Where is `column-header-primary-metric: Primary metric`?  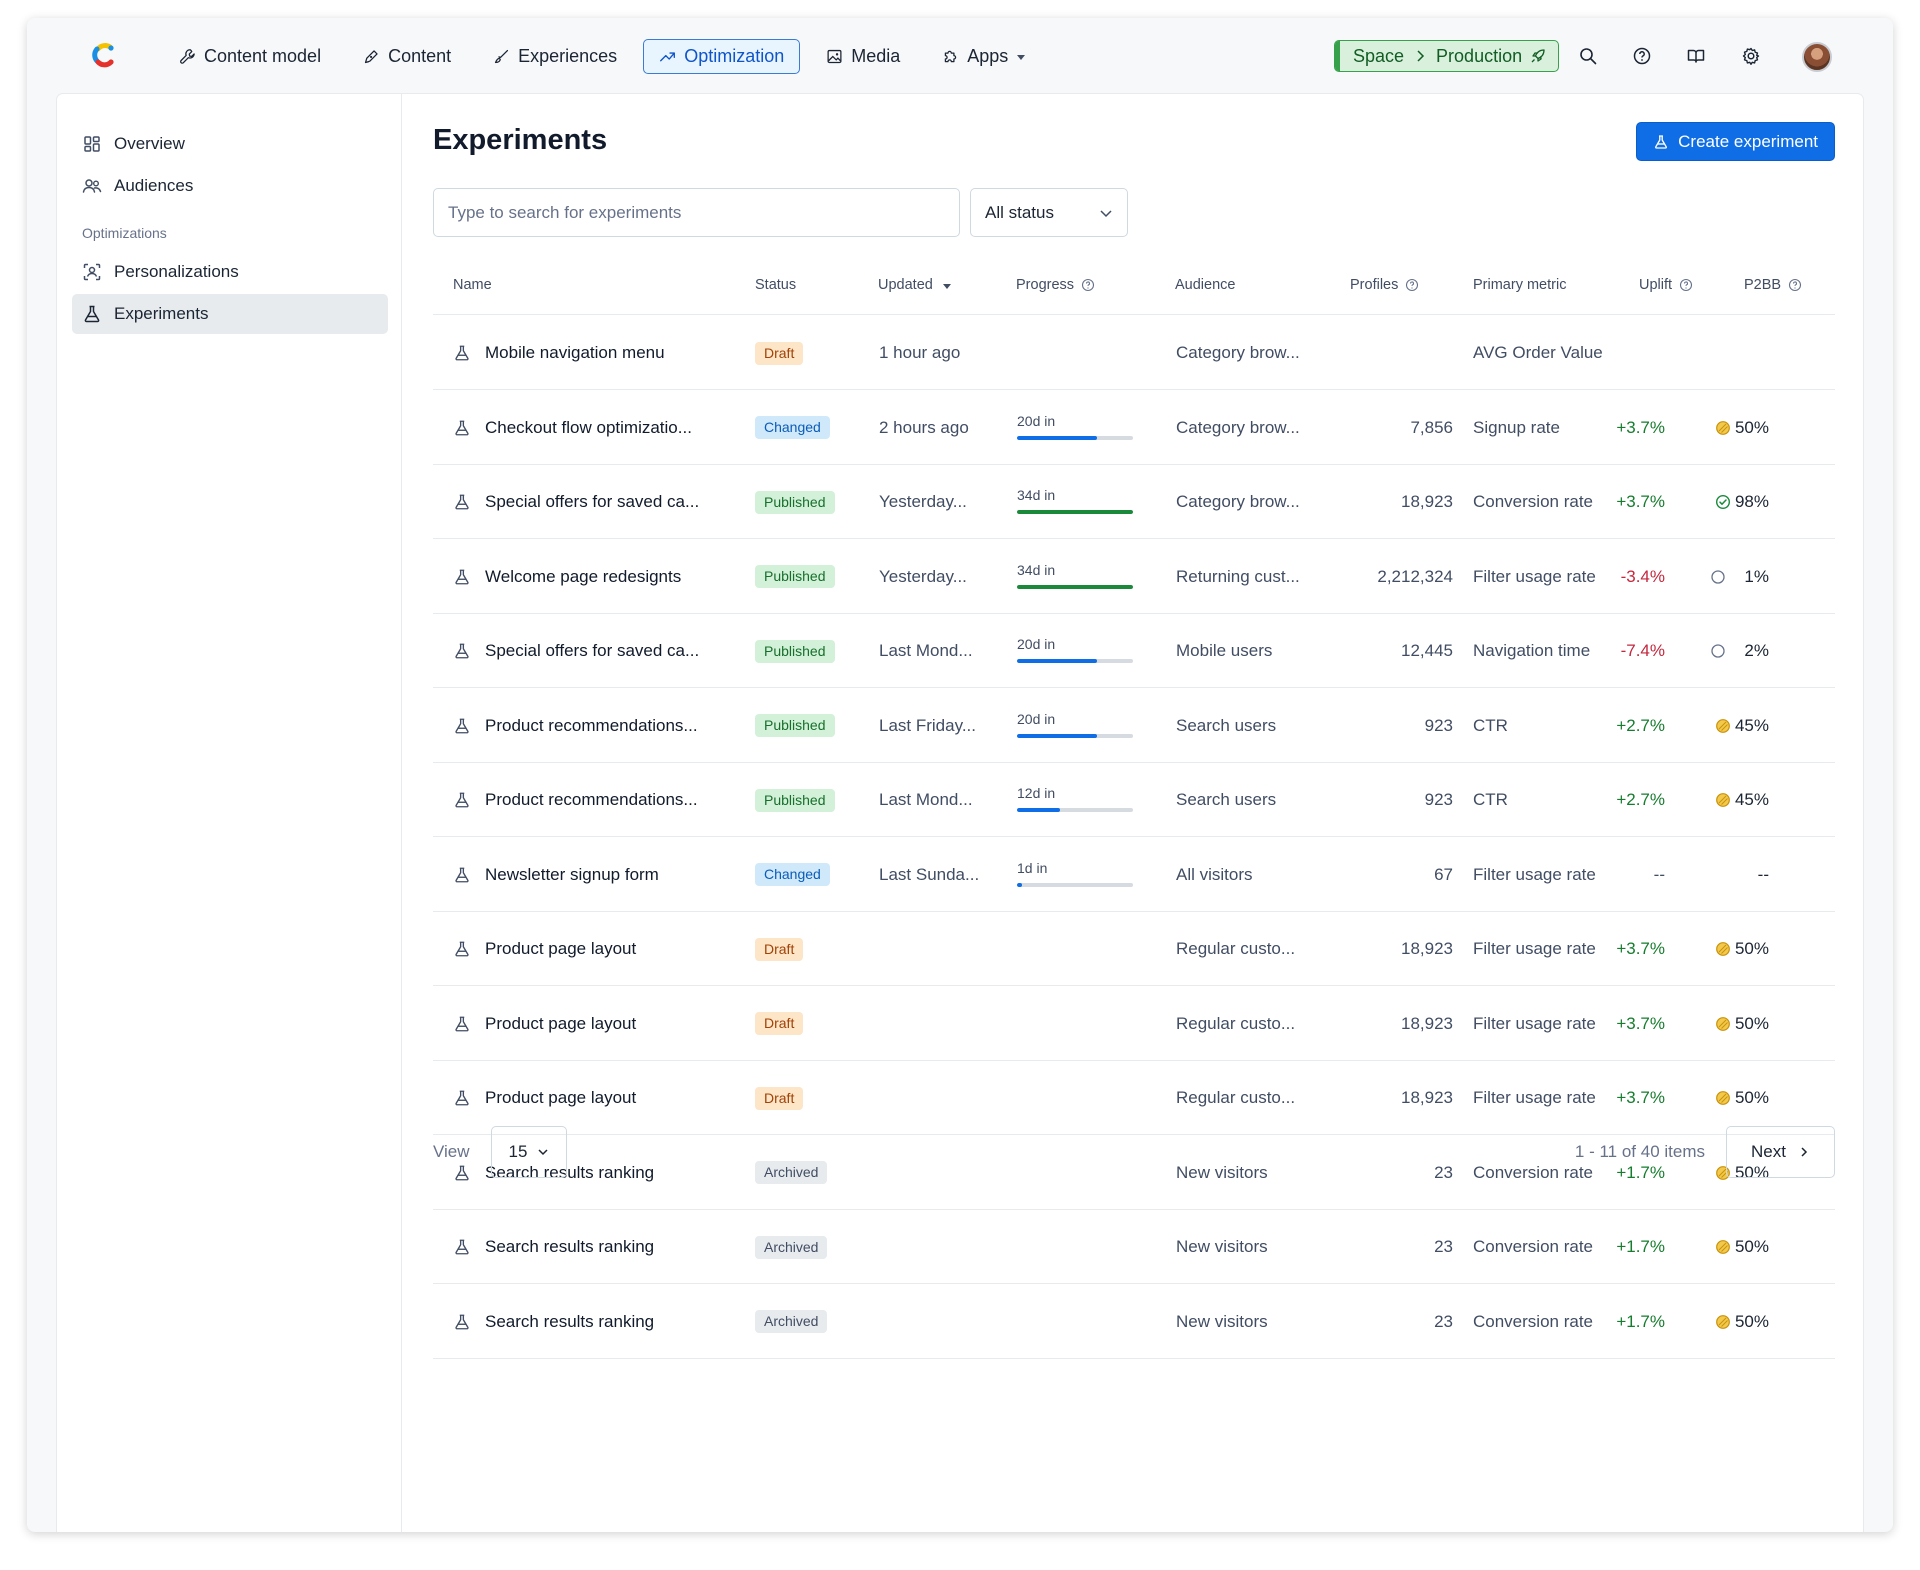 column-header-primary-metric: Primary metric is located at coordinates (1519, 284).